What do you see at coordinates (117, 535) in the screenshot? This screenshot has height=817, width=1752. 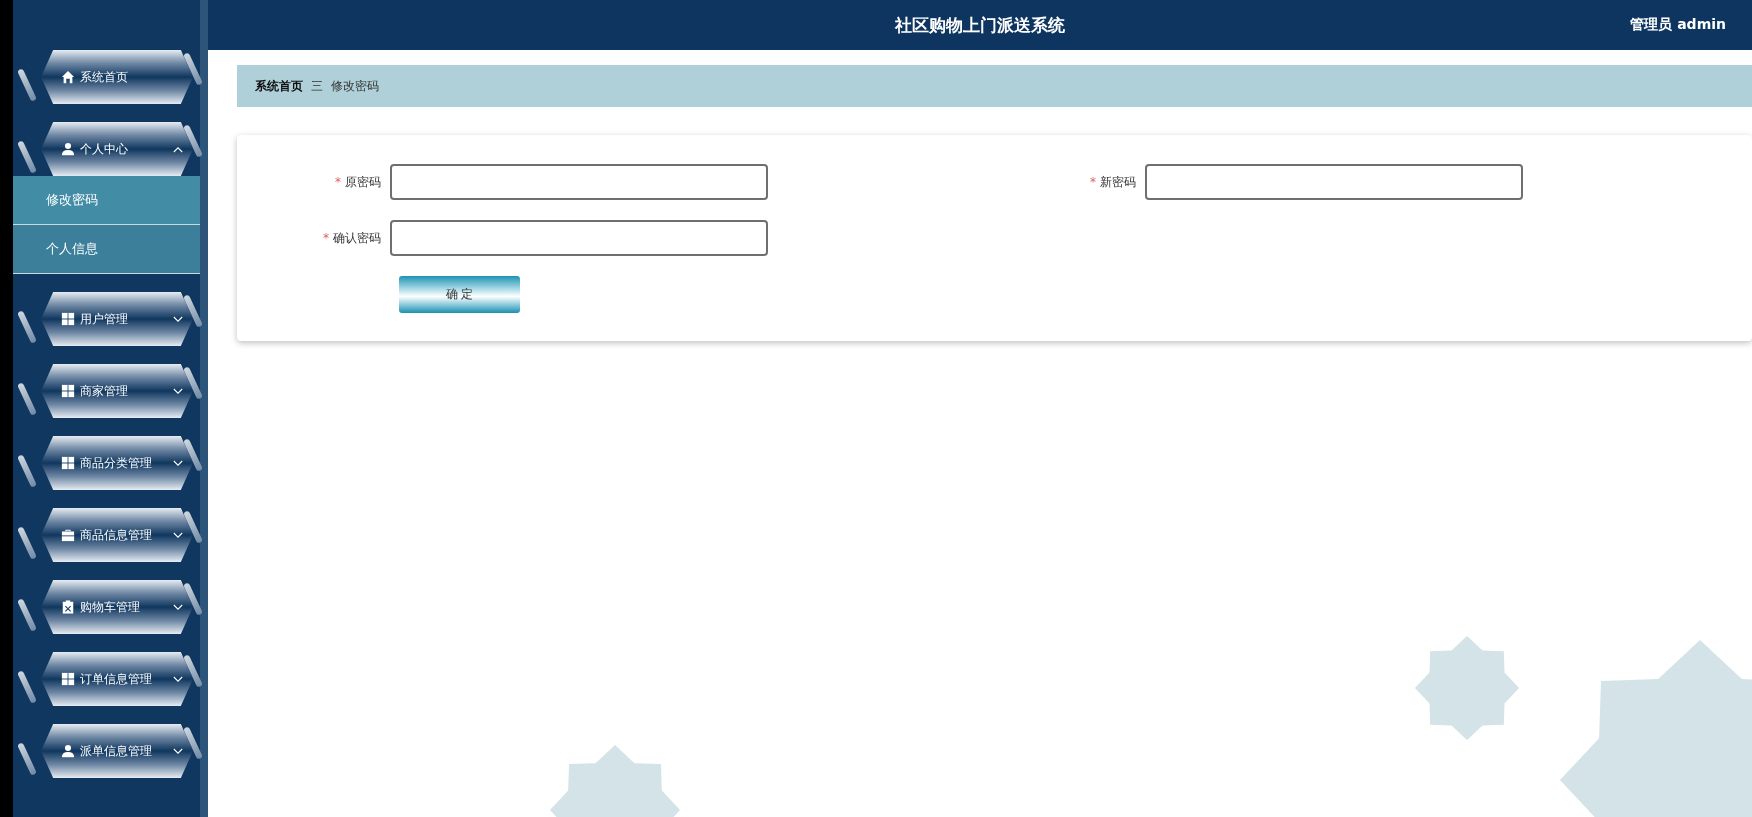 I see `menu-item: 商品信息管理` at bounding box center [117, 535].